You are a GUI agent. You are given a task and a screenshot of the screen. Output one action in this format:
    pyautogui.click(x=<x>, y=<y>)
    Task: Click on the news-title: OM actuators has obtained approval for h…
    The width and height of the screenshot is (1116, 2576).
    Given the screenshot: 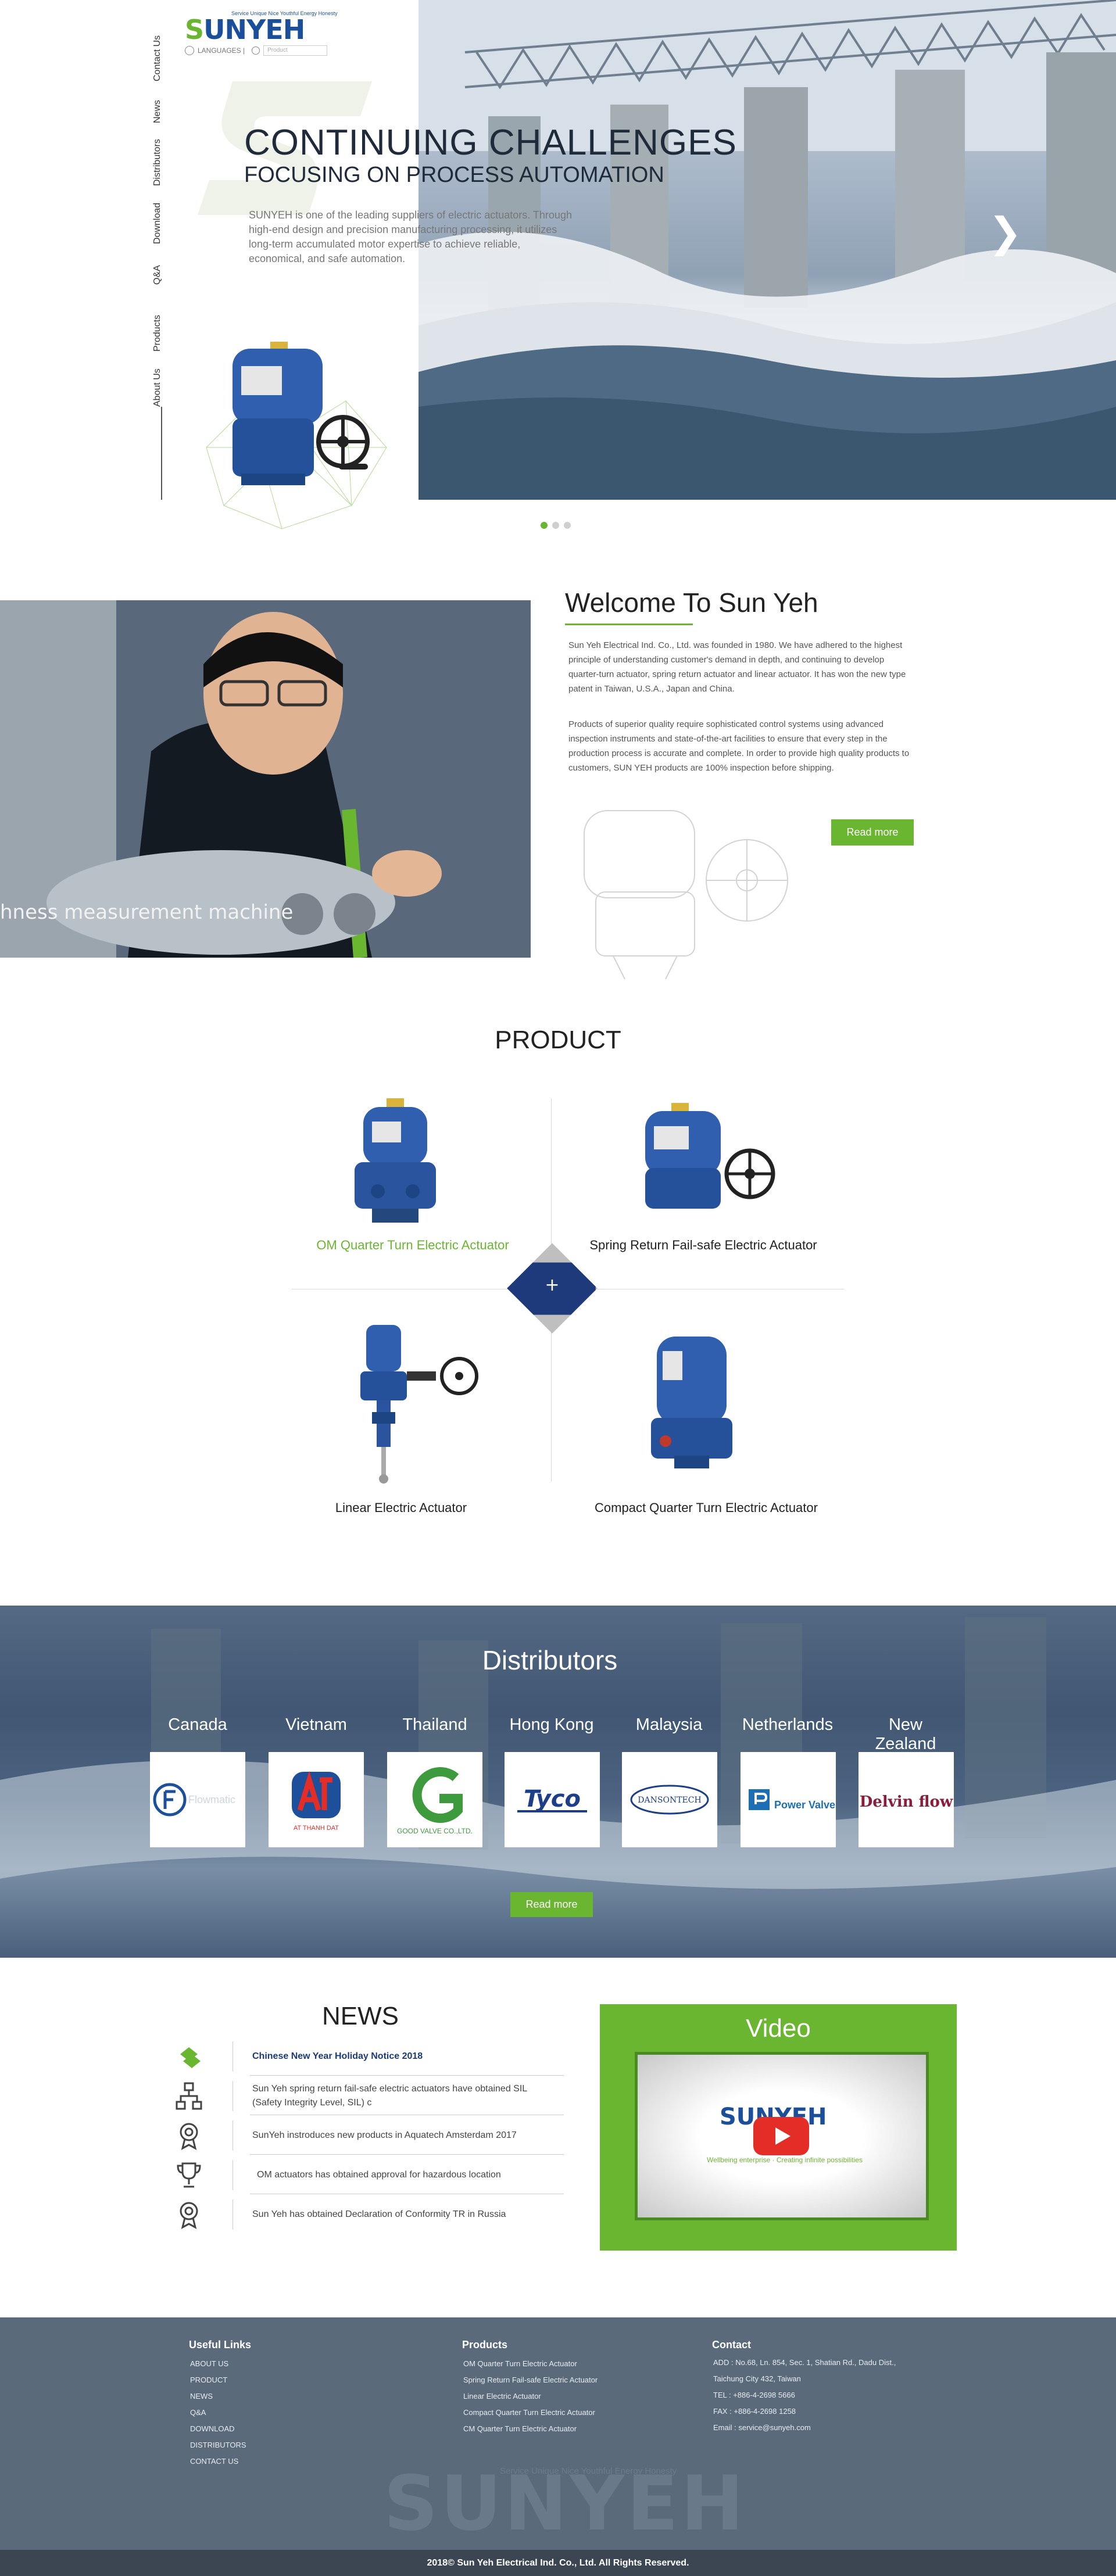 What is the action you would take?
    pyautogui.click(x=404, y=2175)
    